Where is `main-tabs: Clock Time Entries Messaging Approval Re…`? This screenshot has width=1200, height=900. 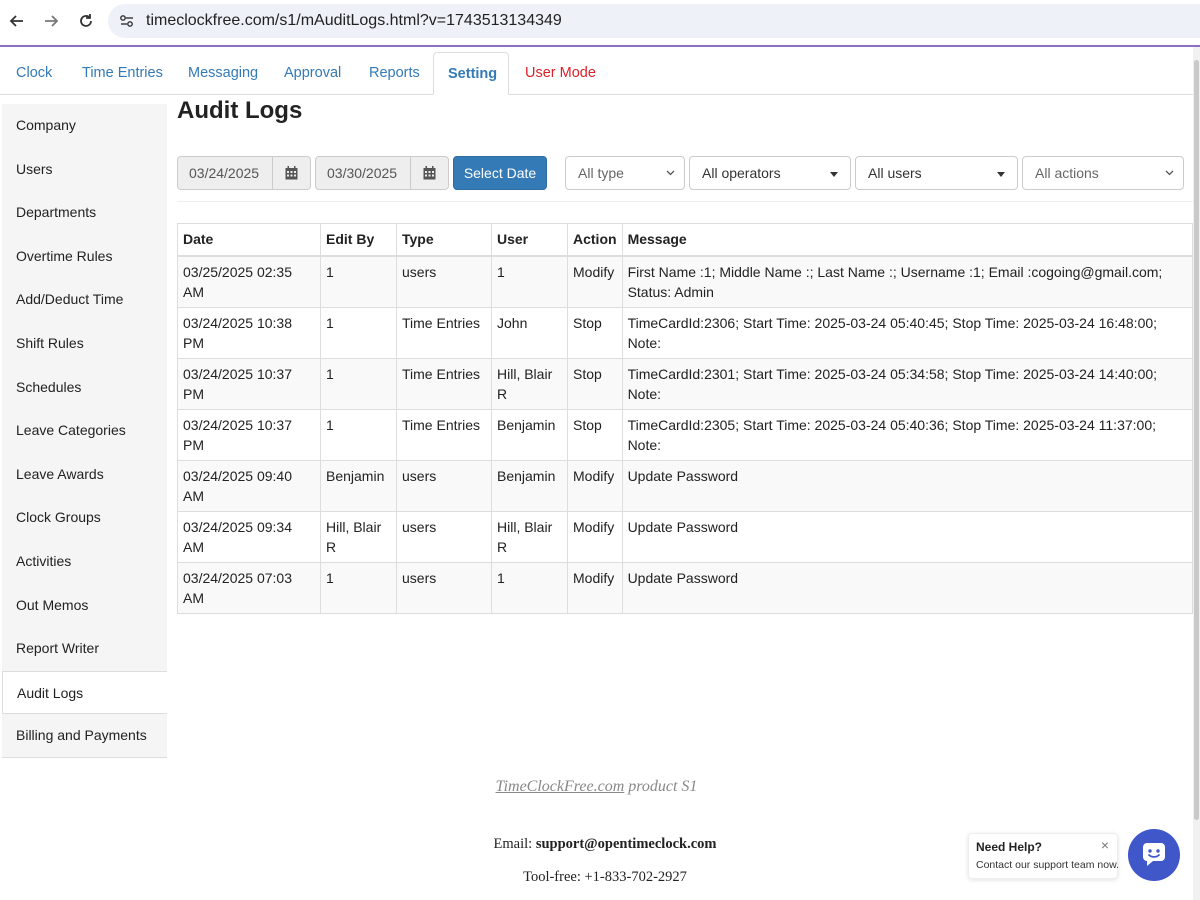 main-tabs: Clock Time Entries Messaging Approval Re… is located at coordinates (596, 73).